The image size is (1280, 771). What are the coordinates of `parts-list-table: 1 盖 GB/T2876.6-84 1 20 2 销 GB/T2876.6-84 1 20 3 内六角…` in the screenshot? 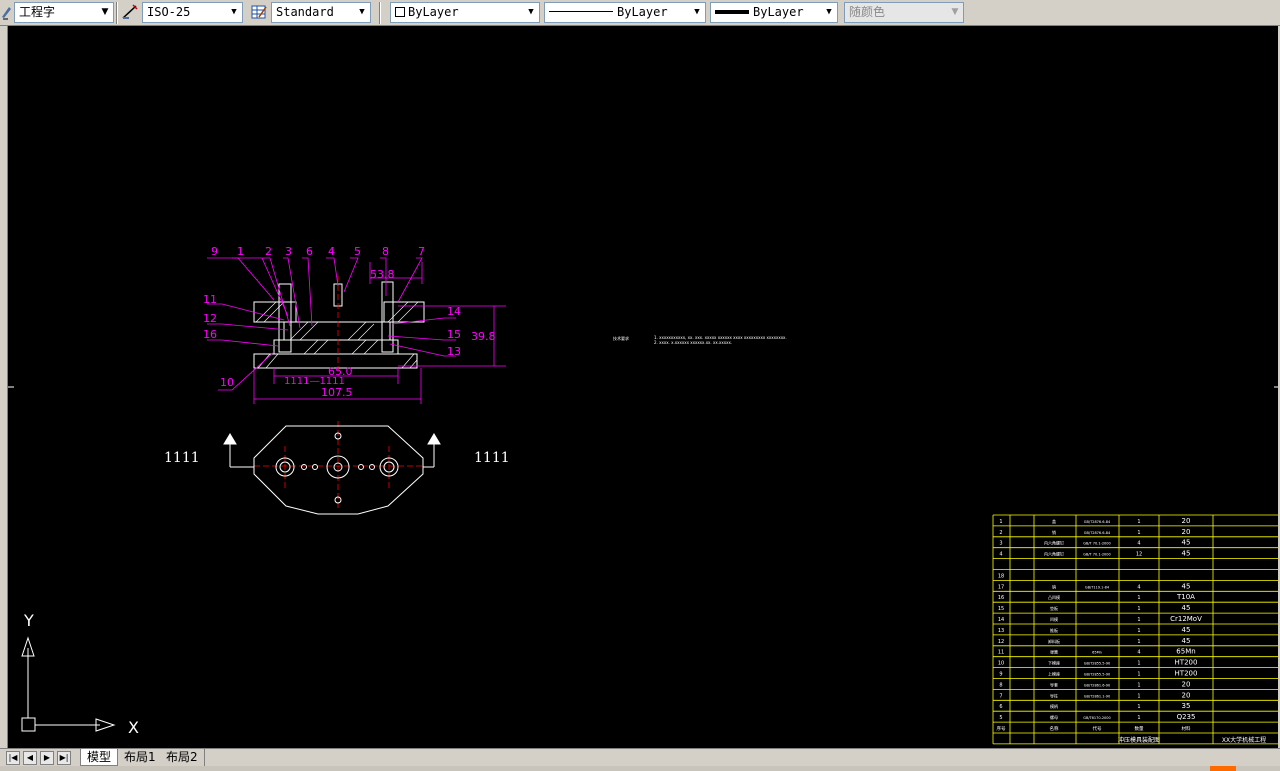 It's located at (1135, 629).